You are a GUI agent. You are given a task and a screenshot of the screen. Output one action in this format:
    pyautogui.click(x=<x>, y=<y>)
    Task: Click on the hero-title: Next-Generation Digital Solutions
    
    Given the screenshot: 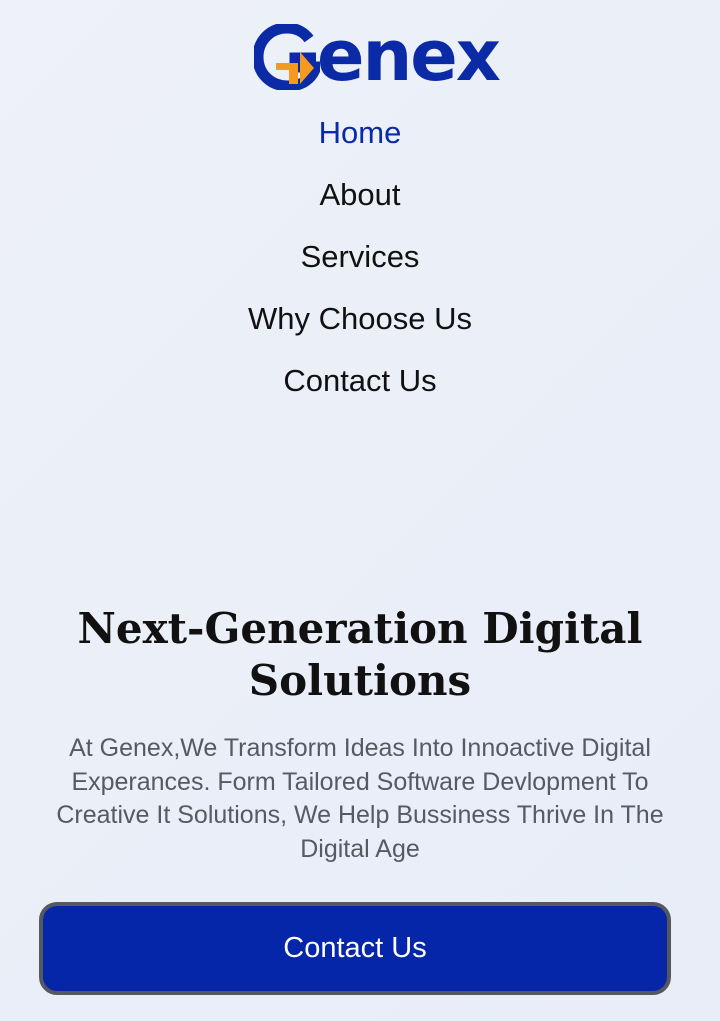 What is the action you would take?
    pyautogui.click(x=360, y=655)
    